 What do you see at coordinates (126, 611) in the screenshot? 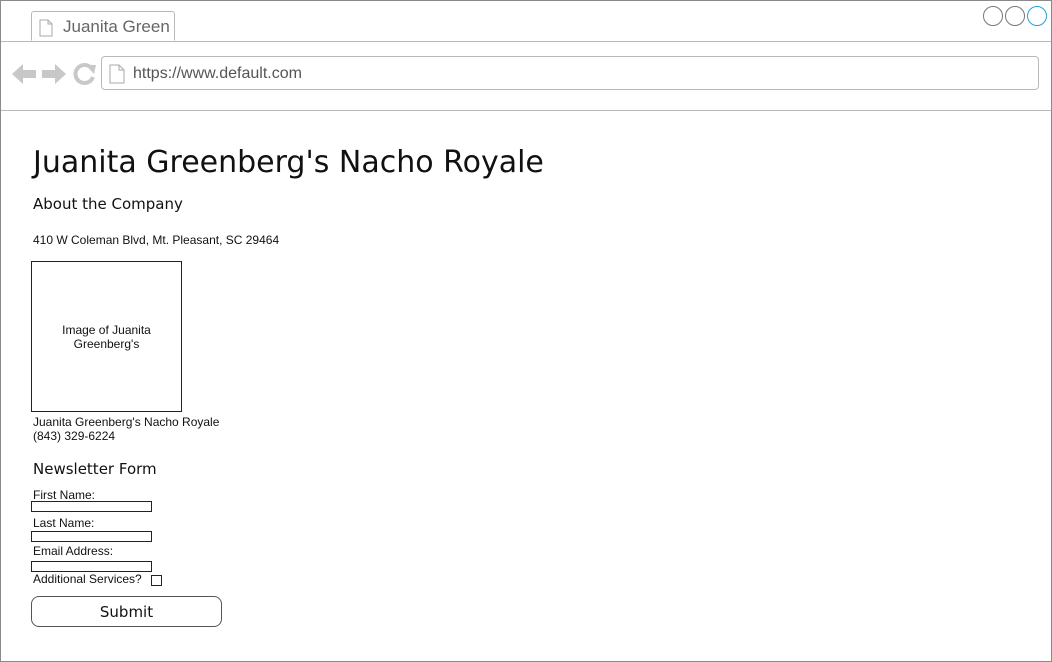
I see `submit-button: Submit` at bounding box center [126, 611].